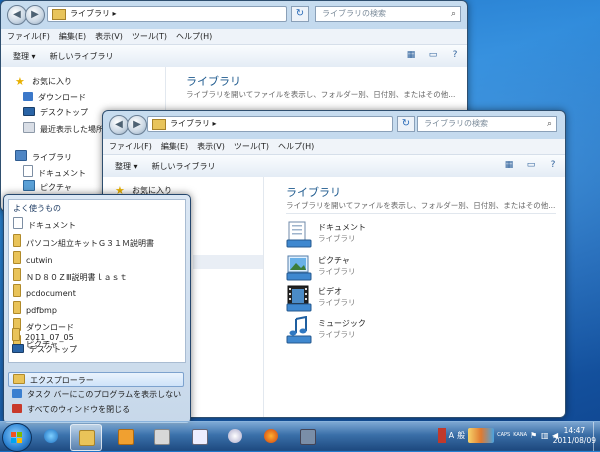  Describe the element at coordinates (190, 123) in the screenshot. I see `address-text: ライブラリ` at that location.